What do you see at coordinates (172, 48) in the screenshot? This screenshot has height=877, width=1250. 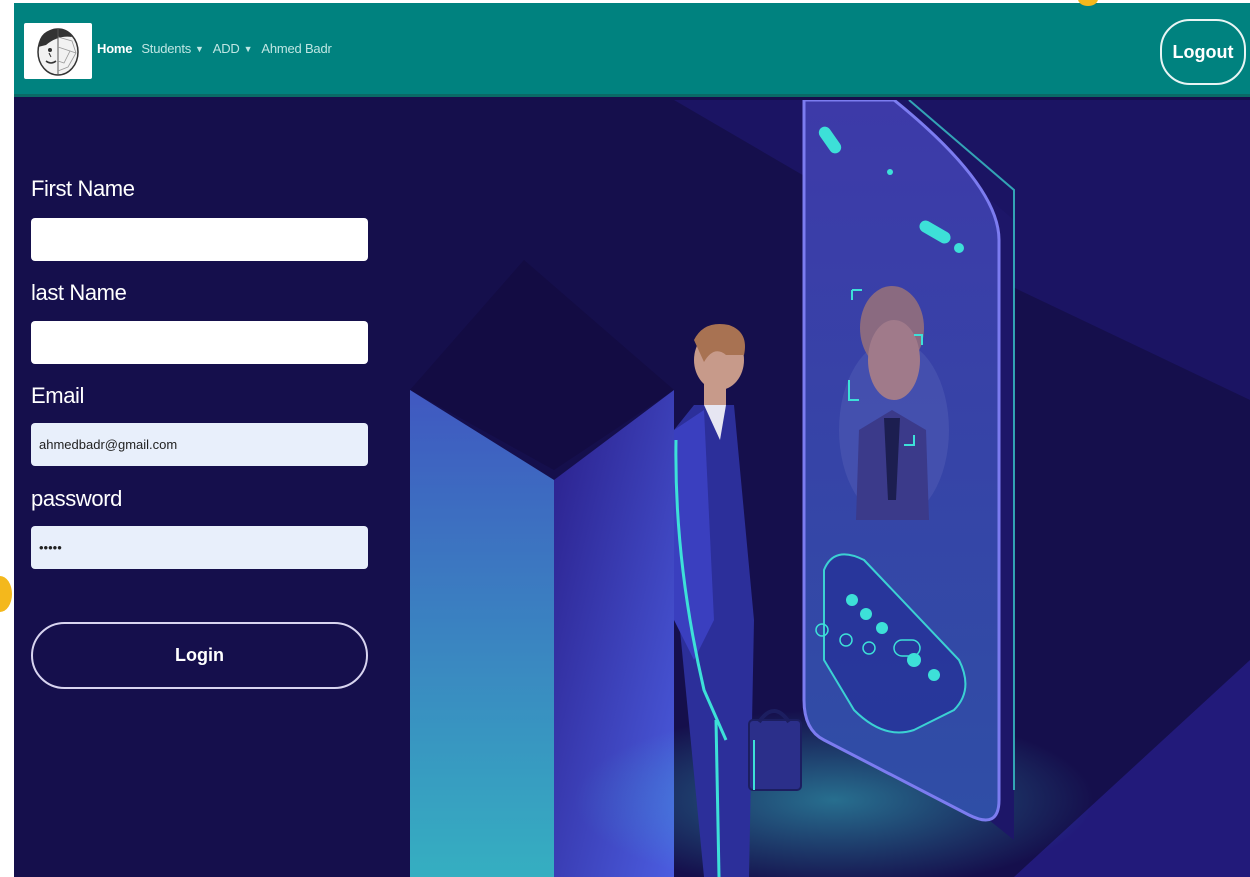 I see `nav-students: Students ▼` at bounding box center [172, 48].